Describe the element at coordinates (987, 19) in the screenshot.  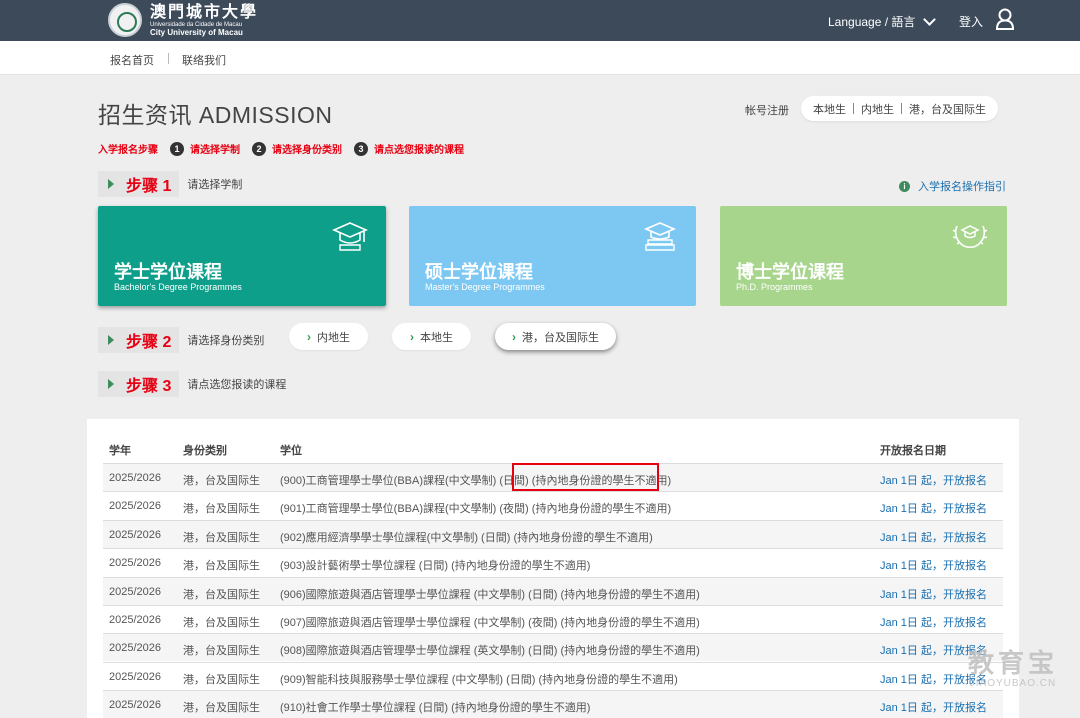
I see `login-button: 登入` at that location.